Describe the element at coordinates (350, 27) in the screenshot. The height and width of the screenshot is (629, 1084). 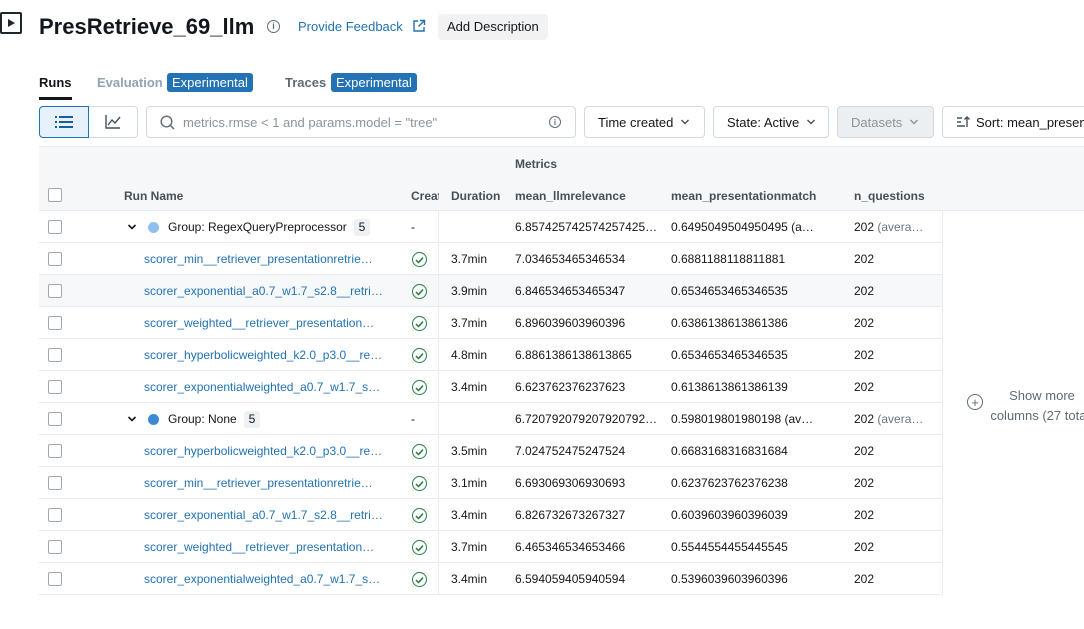
I see `provide-feedback-link: Provide Feedback` at that location.